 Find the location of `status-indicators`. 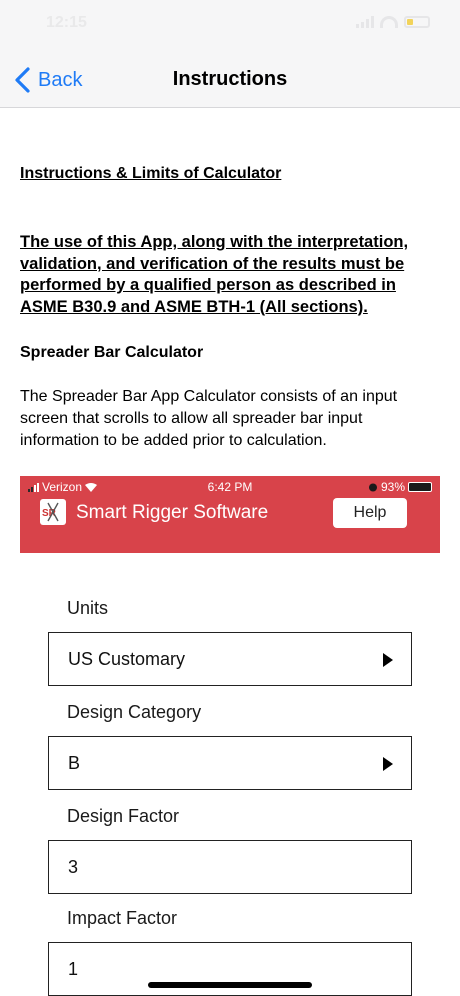

status-indicators is located at coordinates (393, 22).